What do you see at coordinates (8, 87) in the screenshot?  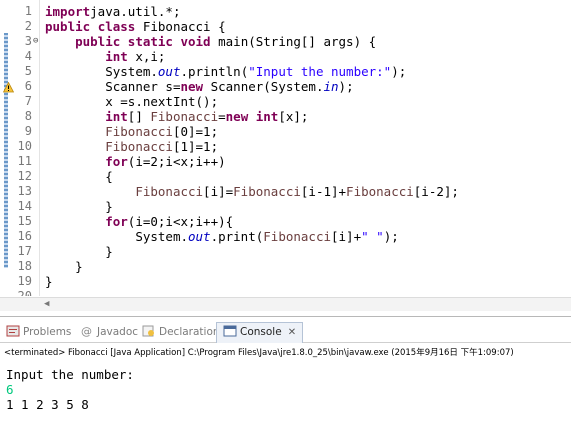 I see `warning-icon` at bounding box center [8, 87].